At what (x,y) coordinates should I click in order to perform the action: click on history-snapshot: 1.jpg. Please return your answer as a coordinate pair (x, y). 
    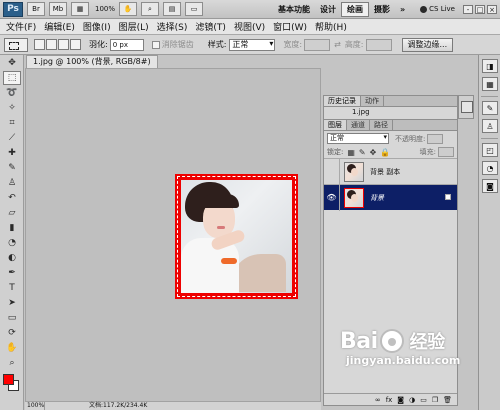
    Looking at the image, I should click on (390, 112).